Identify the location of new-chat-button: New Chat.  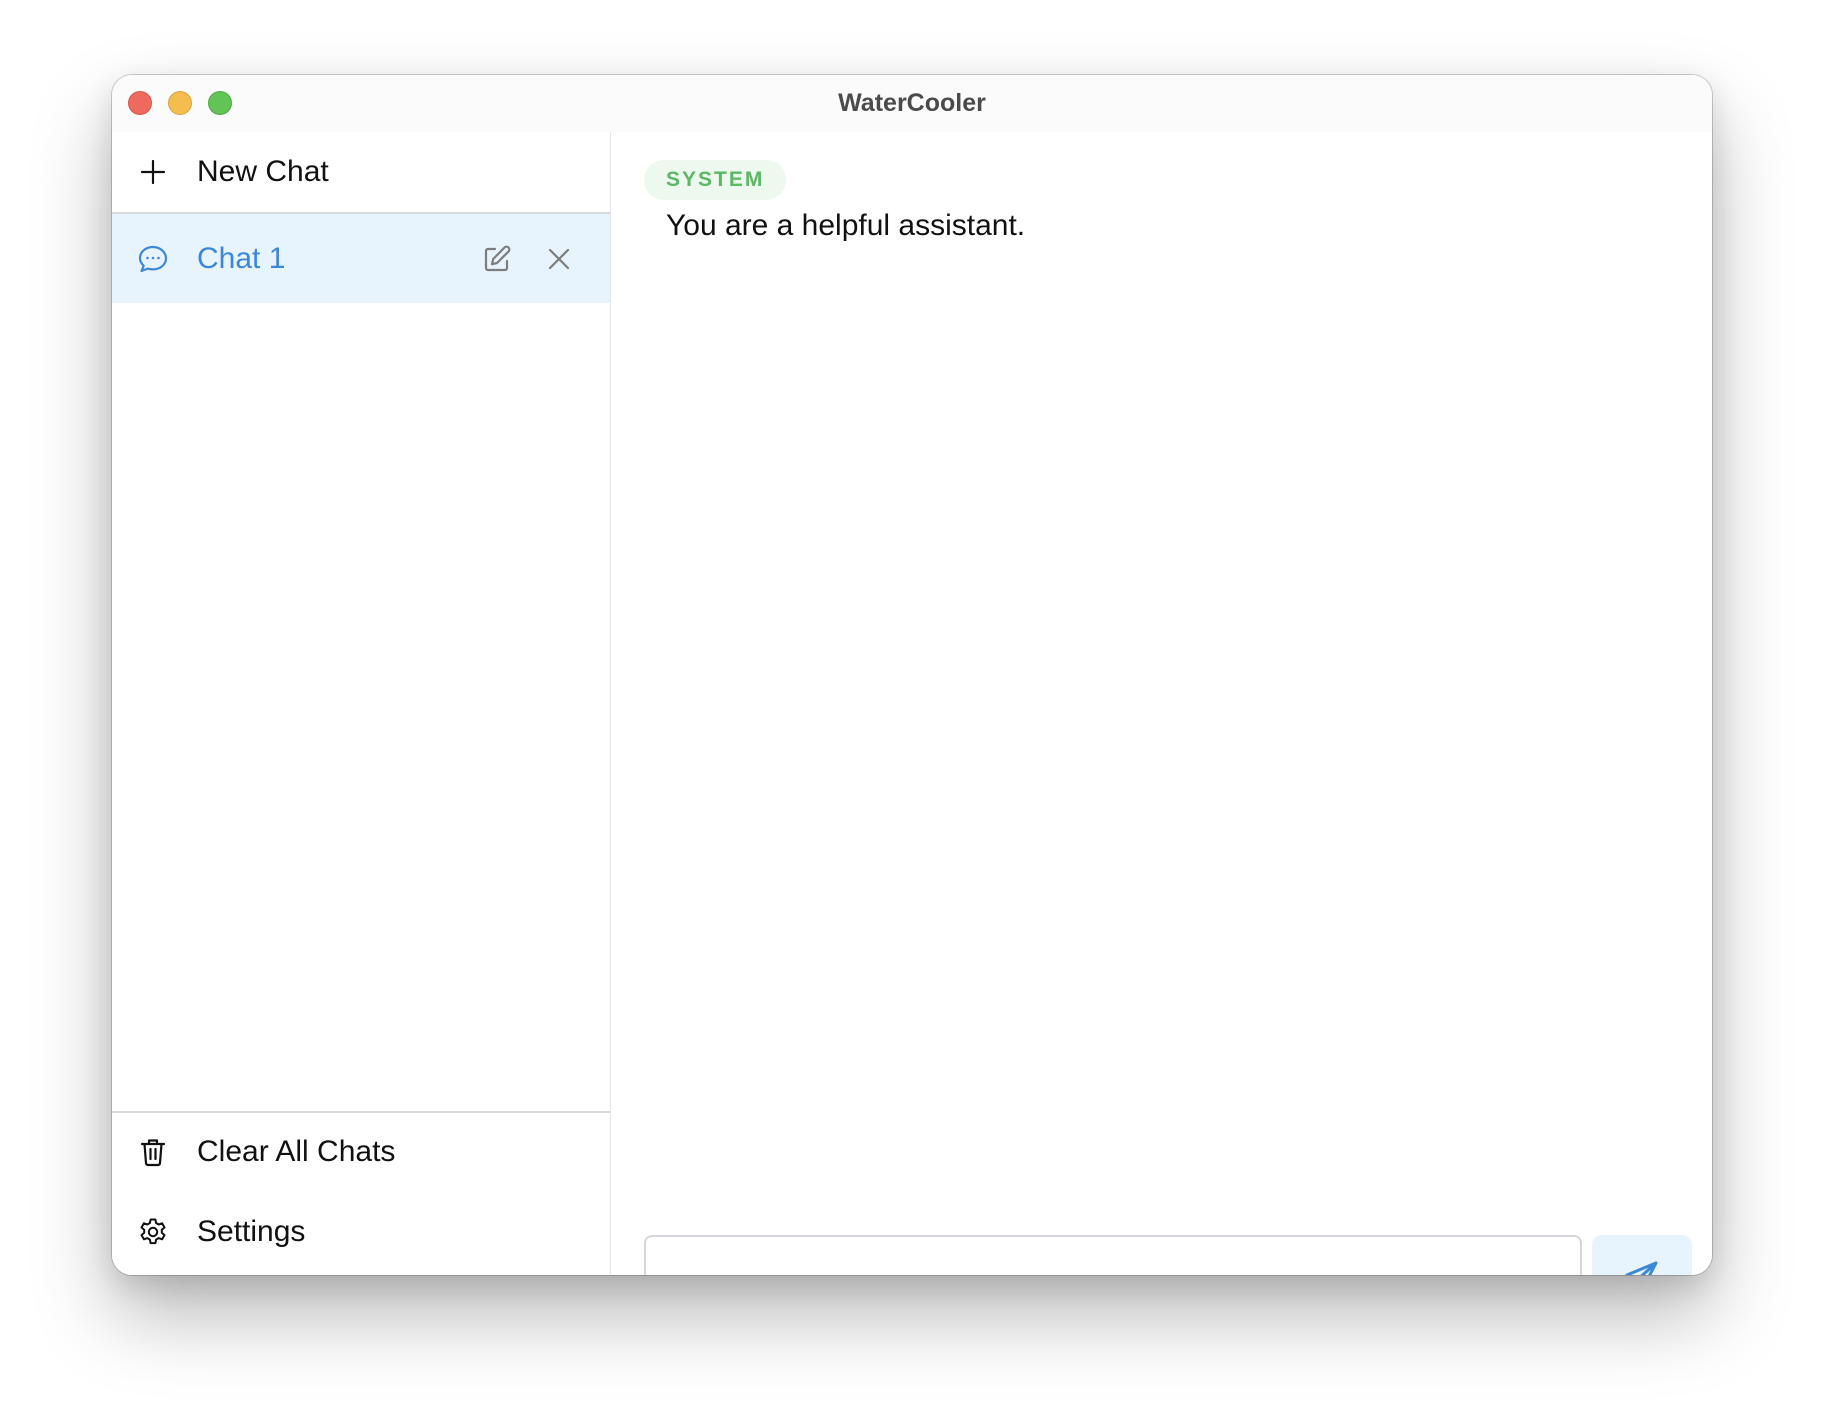
(361, 173).